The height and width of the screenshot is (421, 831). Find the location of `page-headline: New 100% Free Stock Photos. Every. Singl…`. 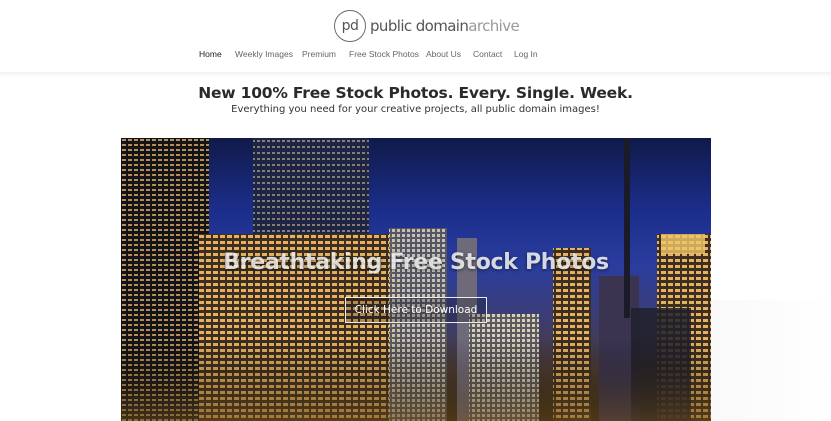

page-headline: New 100% Free Stock Photos. Every. Singl… is located at coordinates (415, 93).